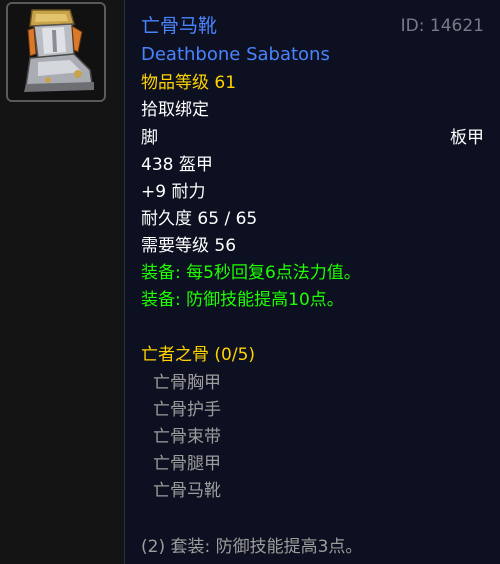 This screenshot has width=500, height=564. What do you see at coordinates (467, 138) in the screenshot?
I see `armor-type: 板甲` at bounding box center [467, 138].